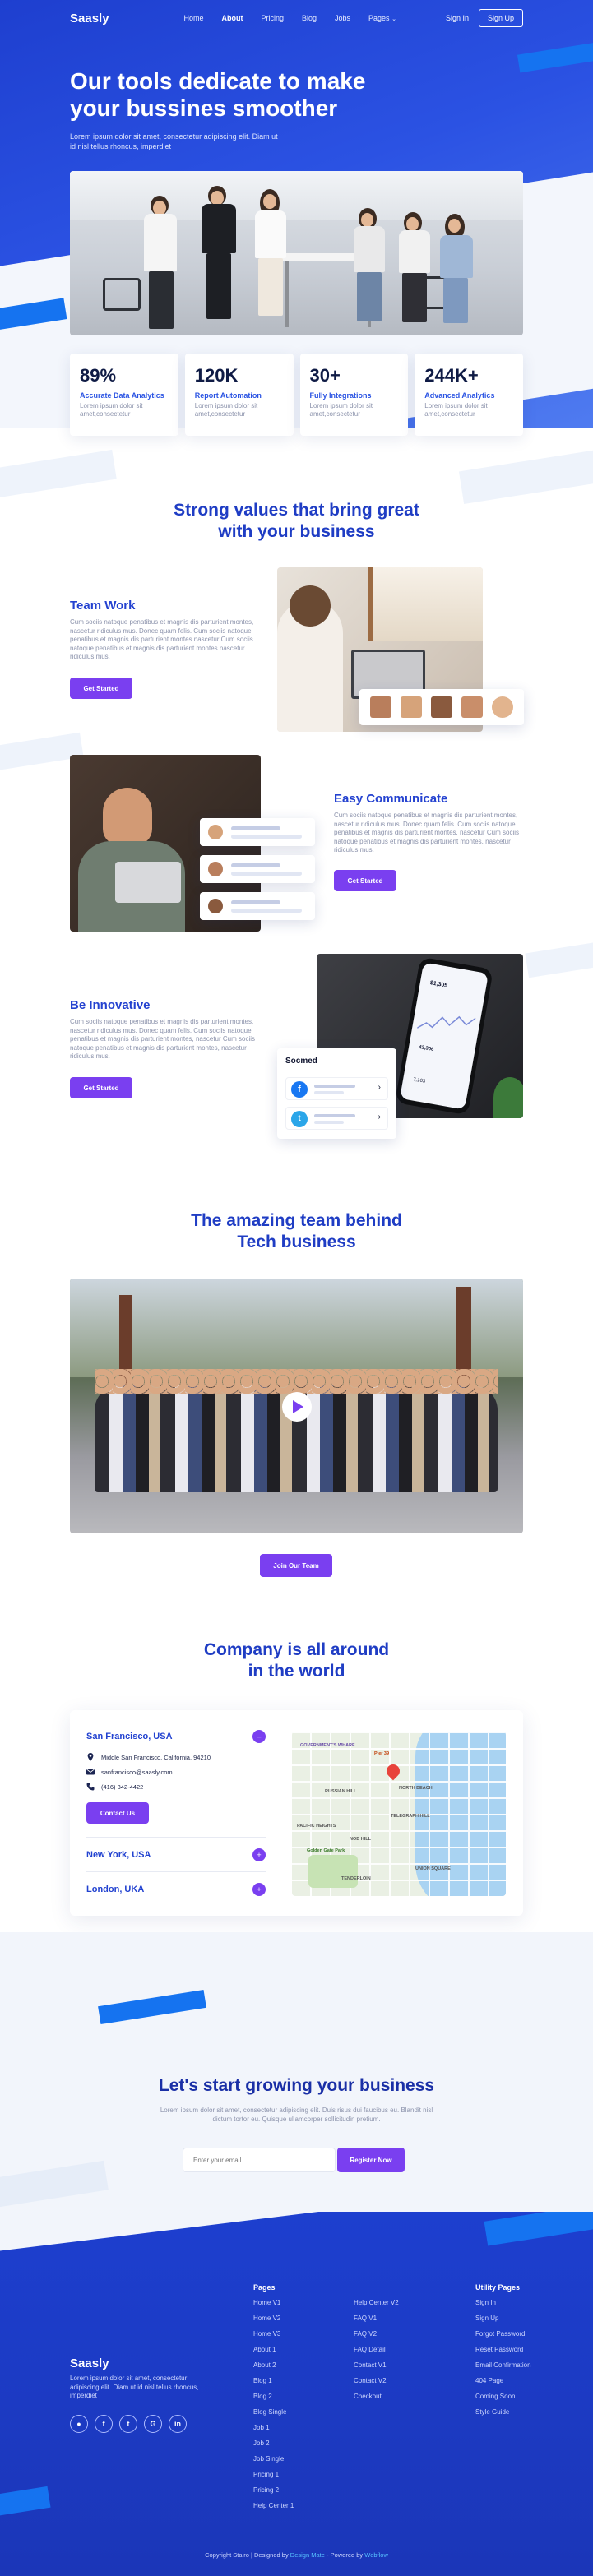 Image resolution: width=593 pixels, height=2576 pixels. Describe the element at coordinates (153, 2424) in the screenshot. I see `google-icon: G` at that location.